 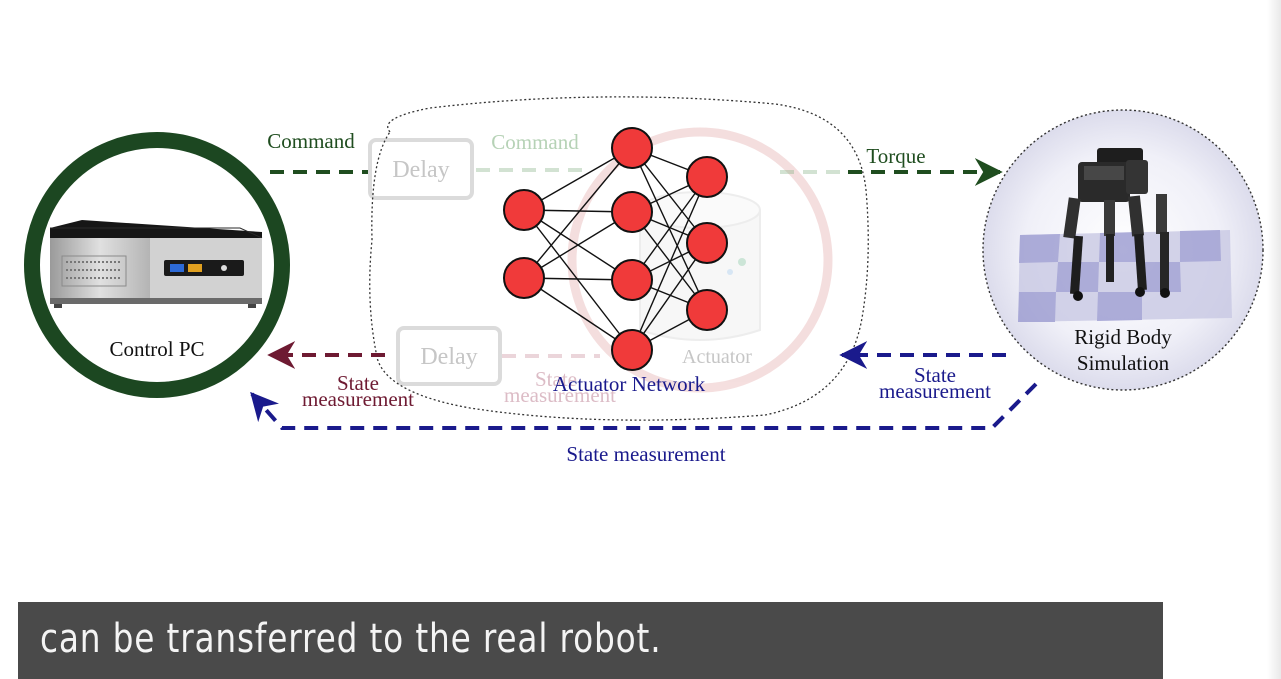 What do you see at coordinates (1123, 337) in the screenshot?
I see `rigid-body-label-line1: Rigid Body` at bounding box center [1123, 337].